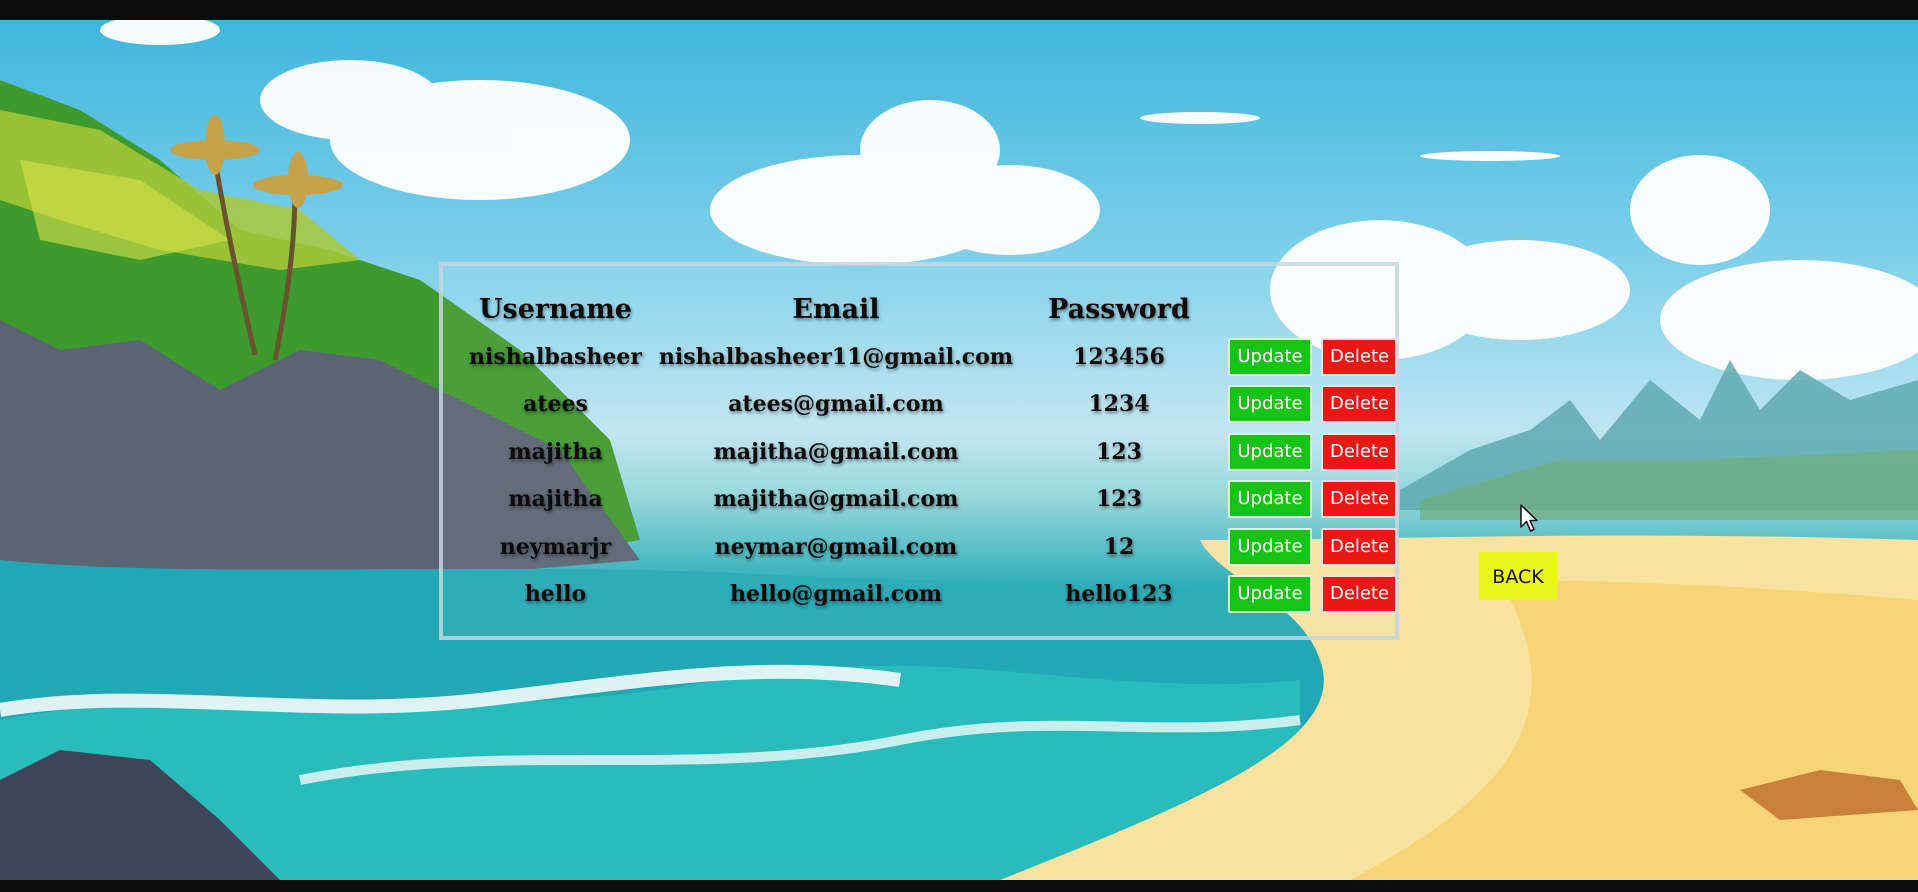 This screenshot has height=892, width=1918. Describe the element at coordinates (959, 10) in the screenshot. I see `top-letterbox-bar` at that location.